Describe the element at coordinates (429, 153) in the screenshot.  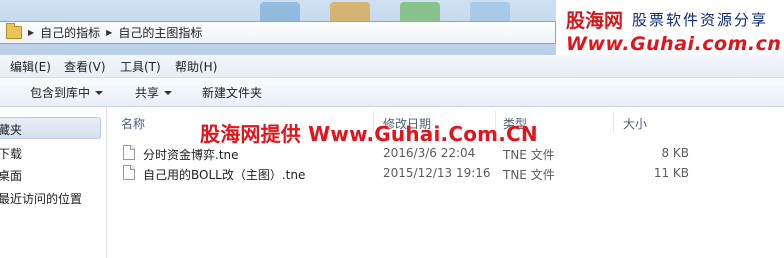
I see `file-date: 2016/3/6 22:04` at that location.